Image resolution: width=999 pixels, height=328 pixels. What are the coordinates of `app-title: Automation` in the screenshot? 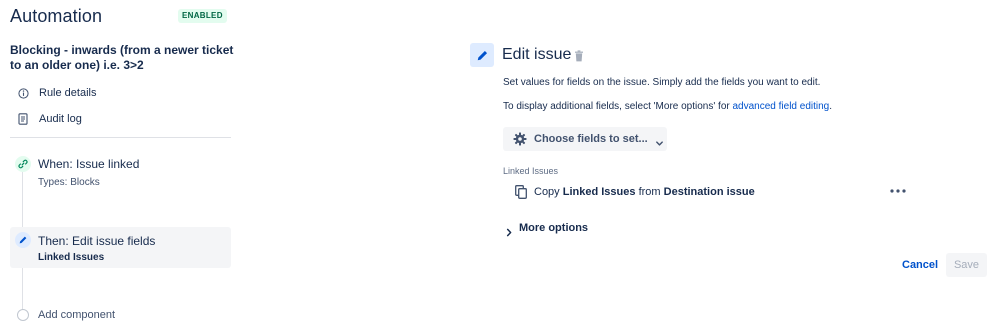 It's located at (56, 16).